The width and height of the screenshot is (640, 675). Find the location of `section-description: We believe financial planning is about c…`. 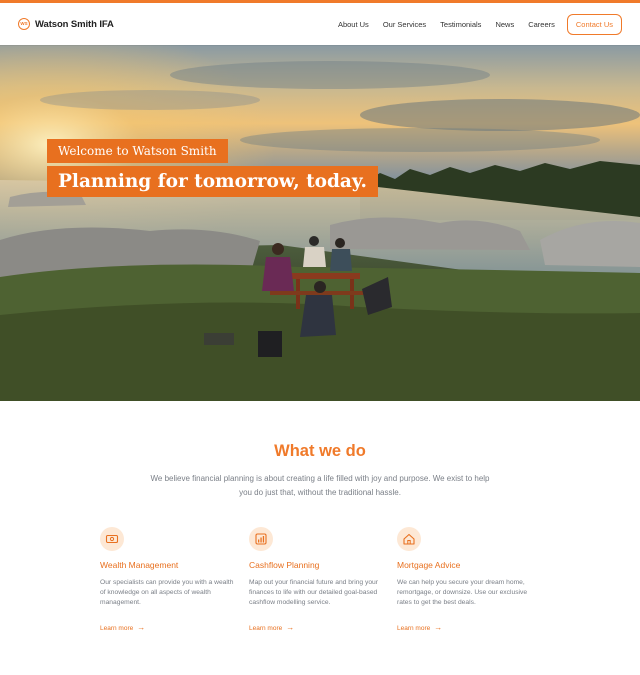

section-description: We believe financial planning is about c… is located at coordinates (320, 485).